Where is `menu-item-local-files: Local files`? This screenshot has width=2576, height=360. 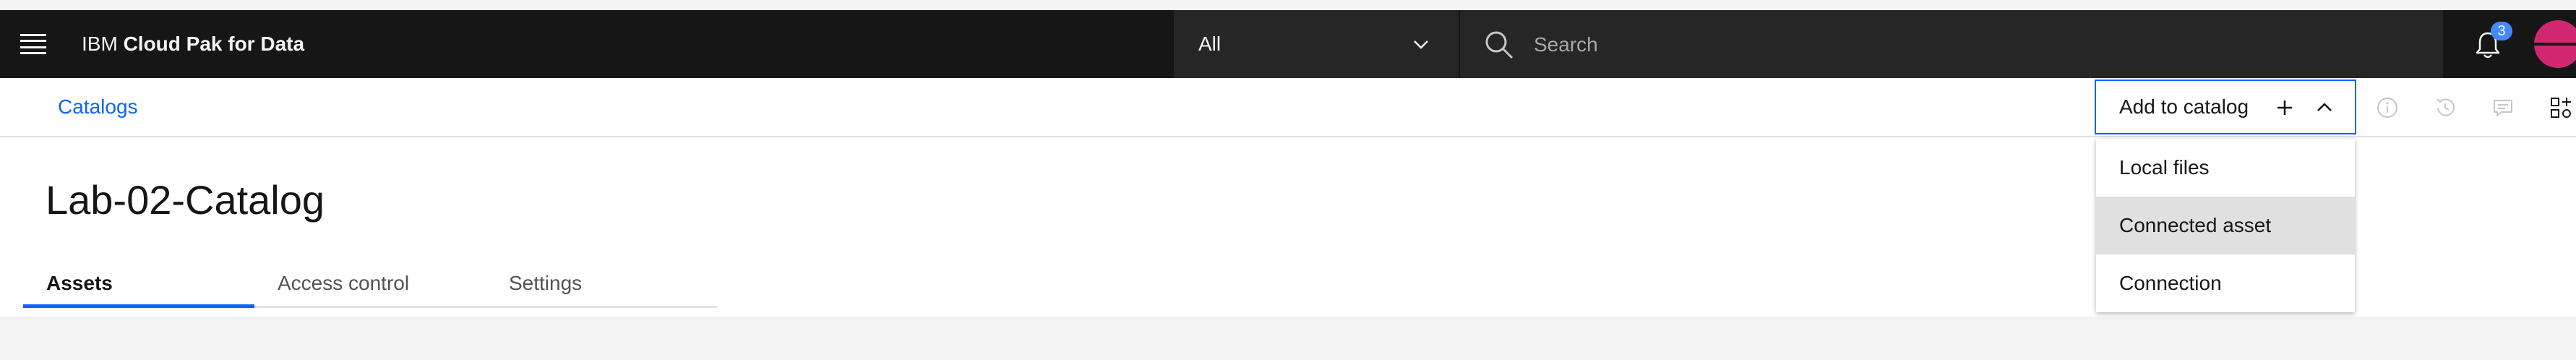 menu-item-local-files: Local files is located at coordinates (2225, 168).